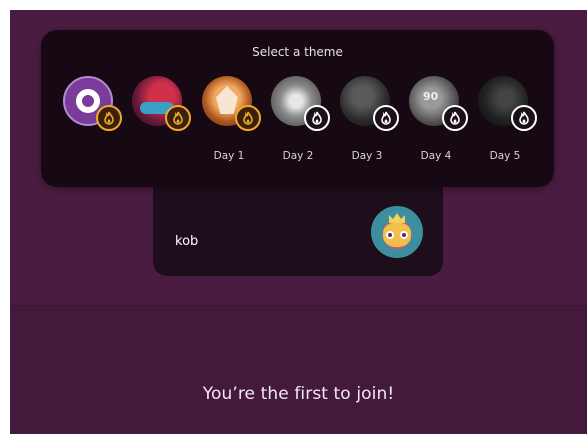 Image resolution: width=587 pixels, height=434 pixels. What do you see at coordinates (187, 241) in the screenshot?
I see `player-name: kob` at bounding box center [187, 241].